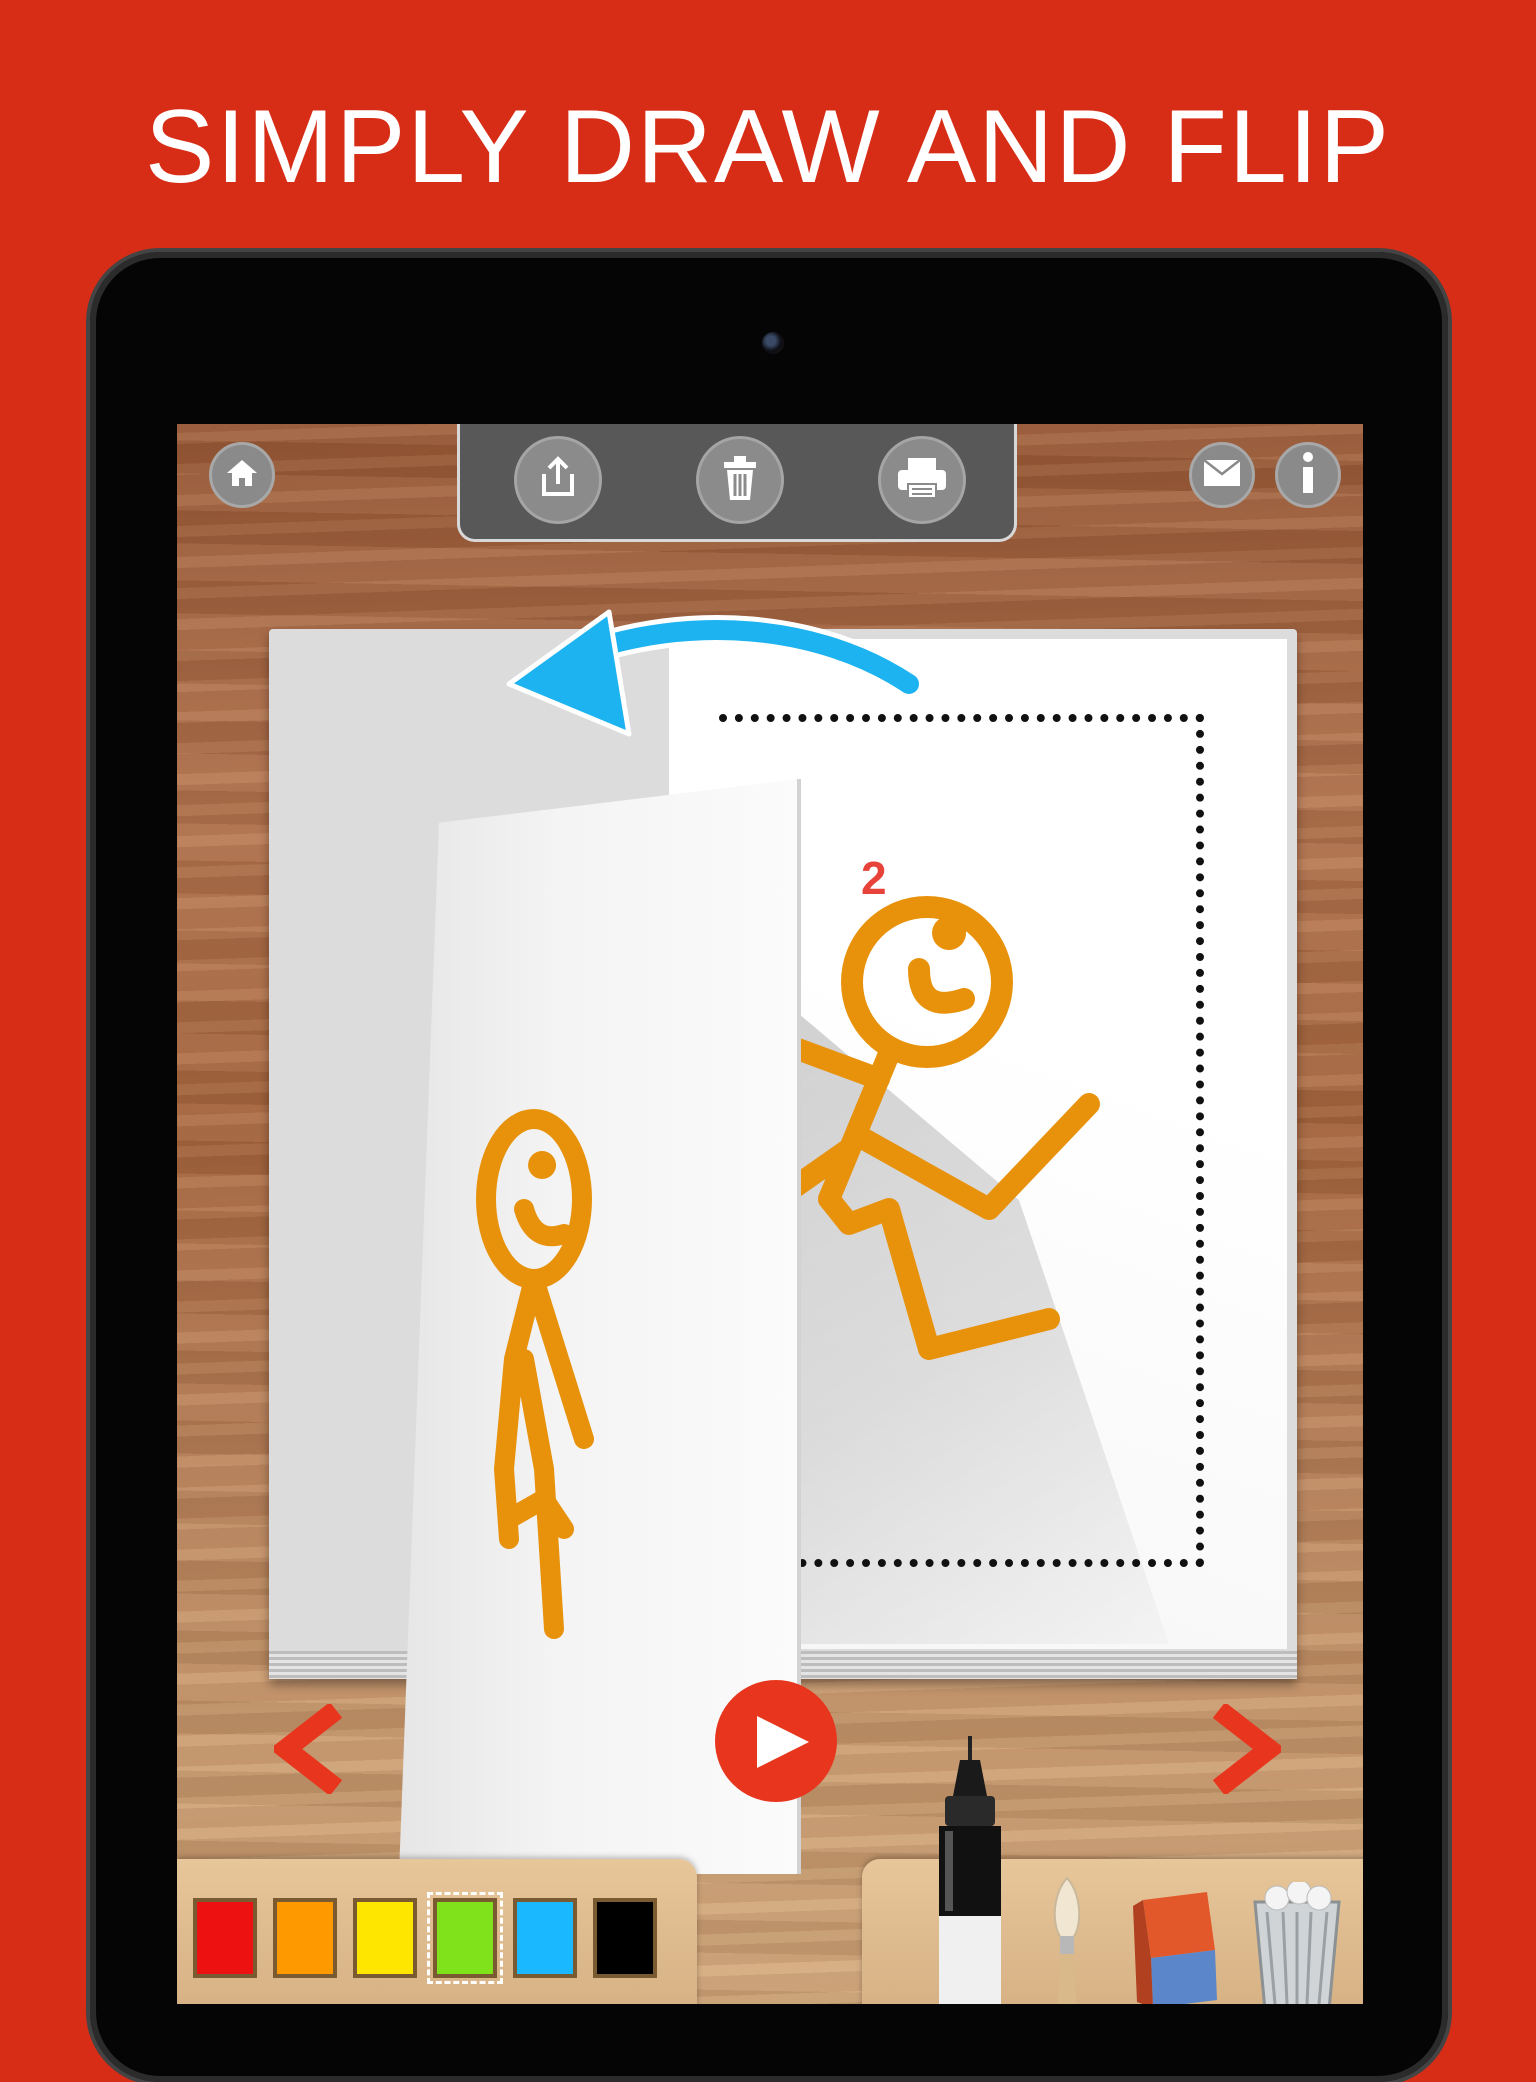 This screenshot has width=1536, height=2082. What do you see at coordinates (783, 1744) in the screenshot?
I see `play-icon` at bounding box center [783, 1744].